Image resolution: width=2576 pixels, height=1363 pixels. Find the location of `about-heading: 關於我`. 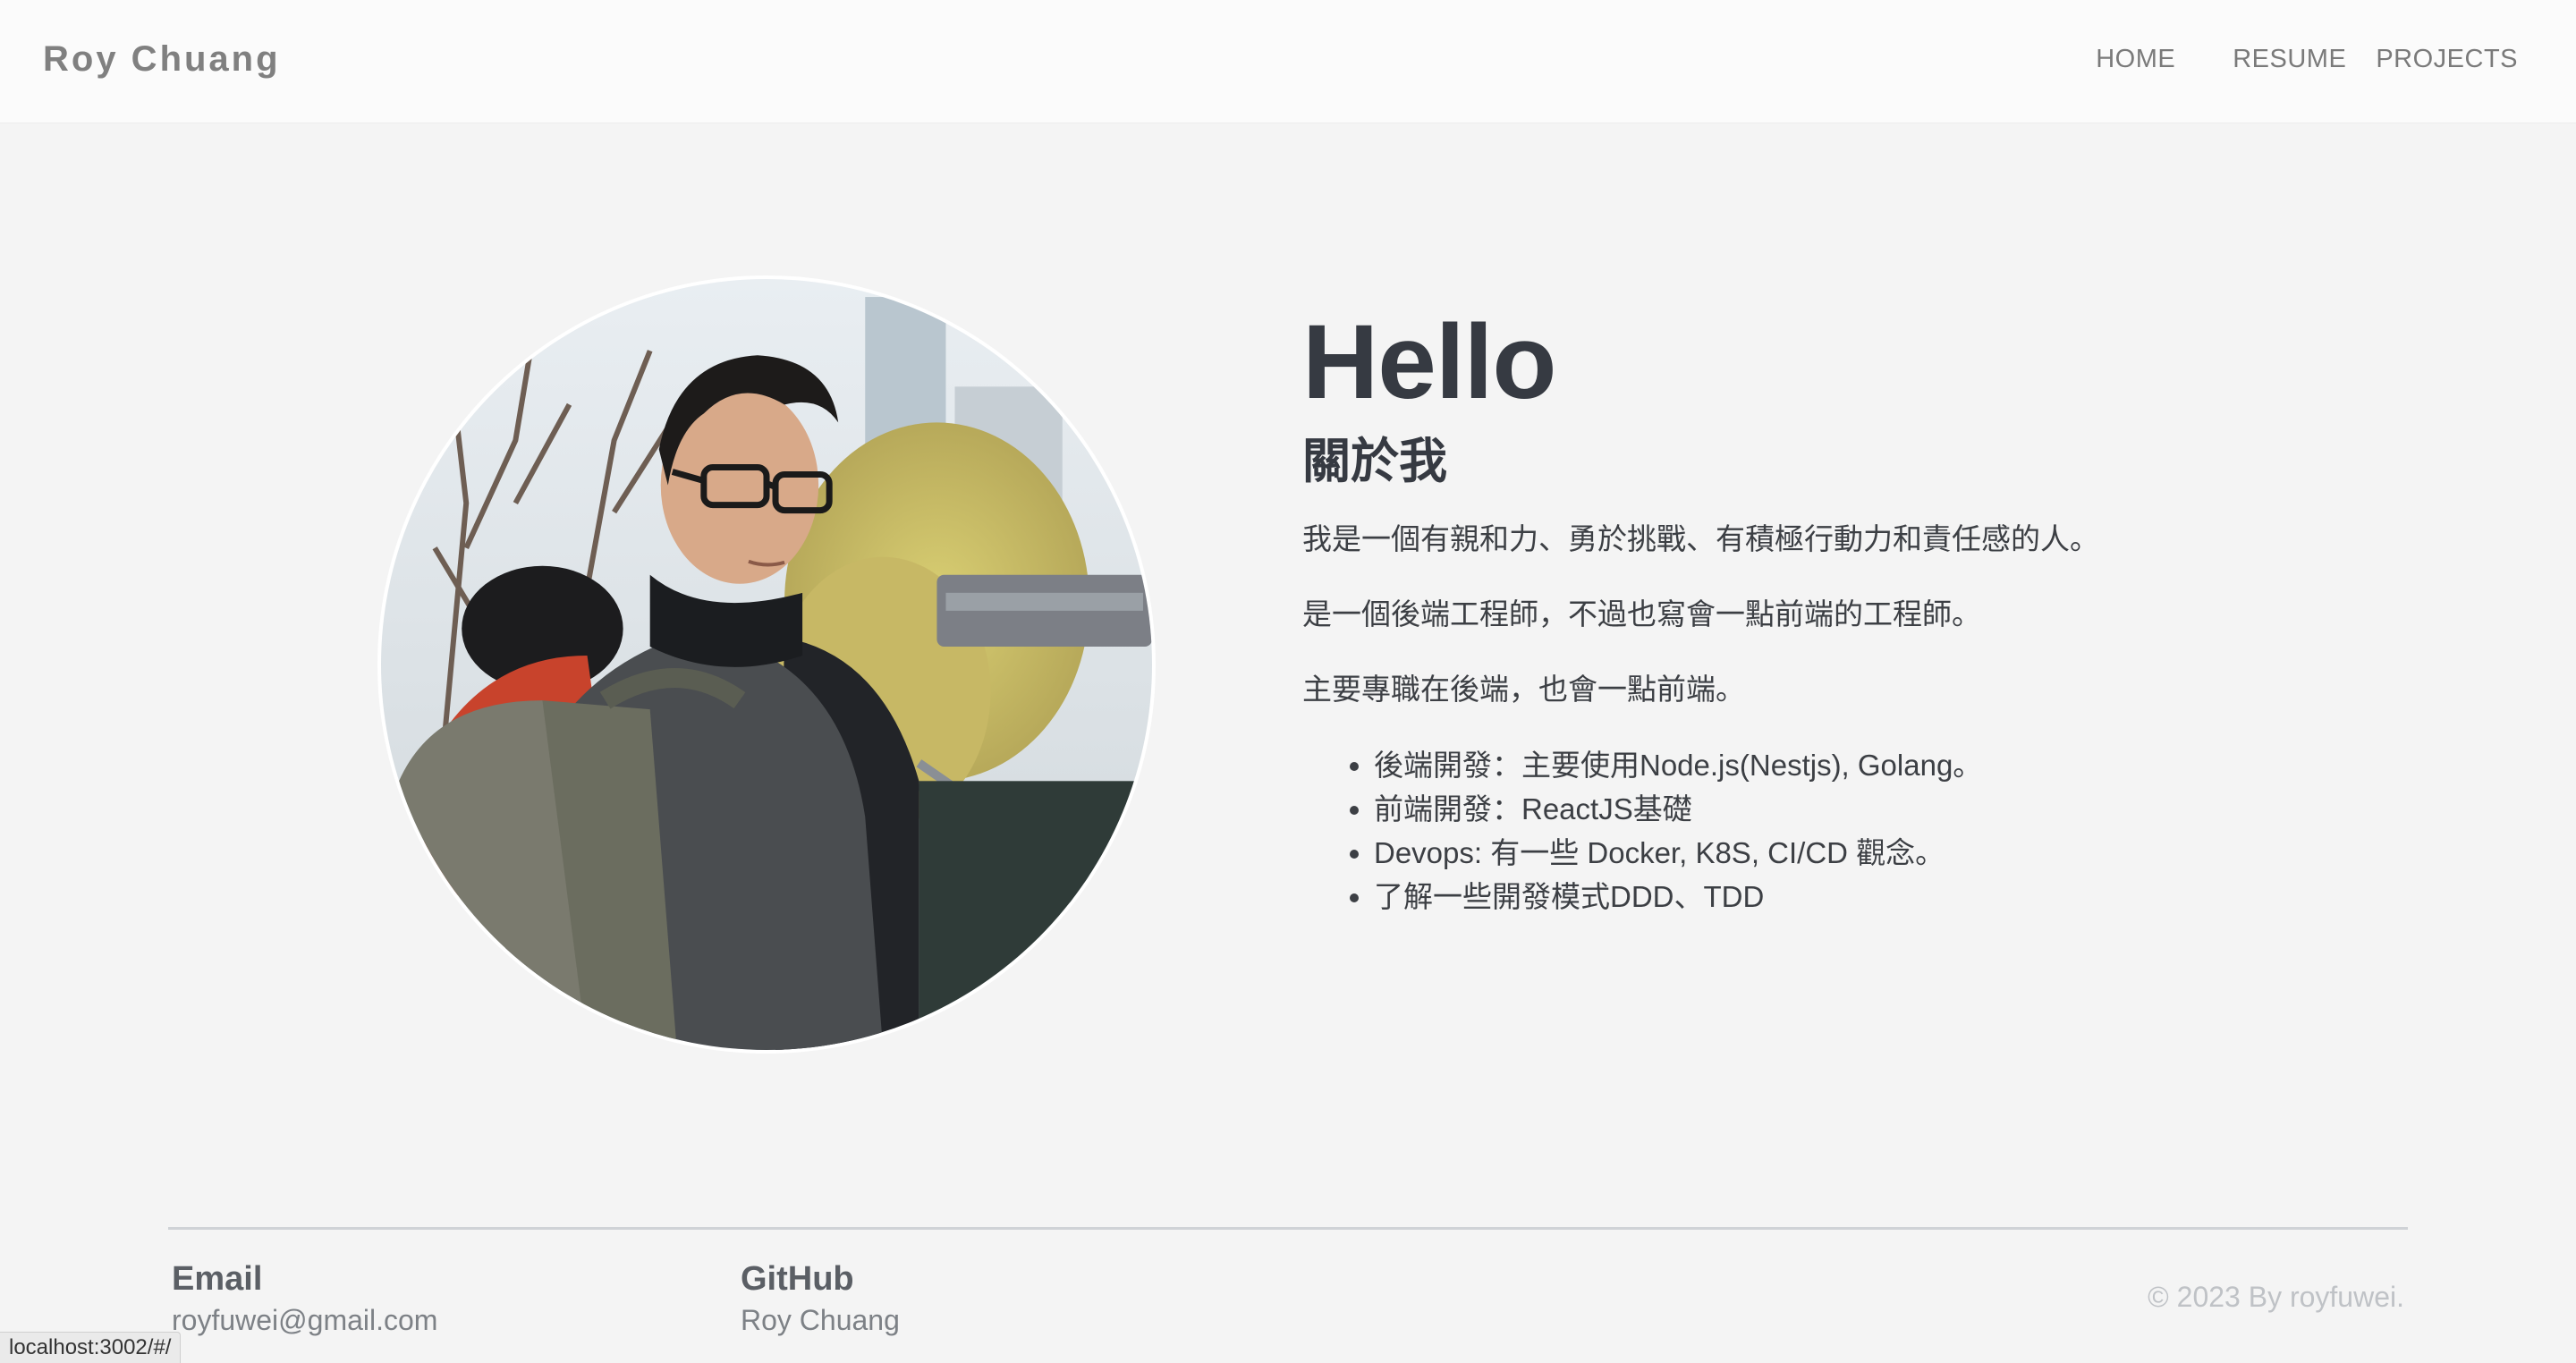

about-heading: 關於我 is located at coordinates (1374, 462).